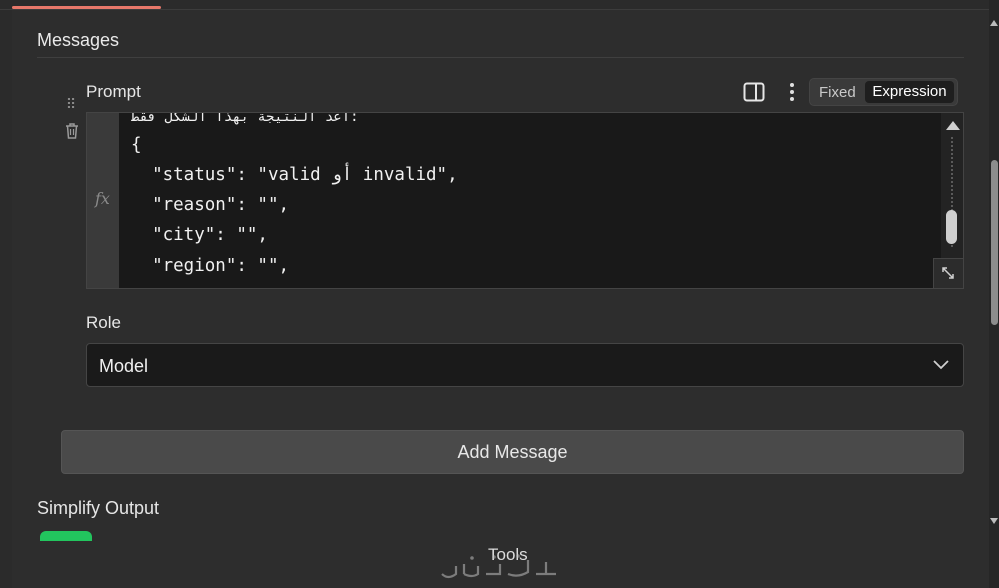  I want to click on add-message-button: Add Message, so click(512, 452).